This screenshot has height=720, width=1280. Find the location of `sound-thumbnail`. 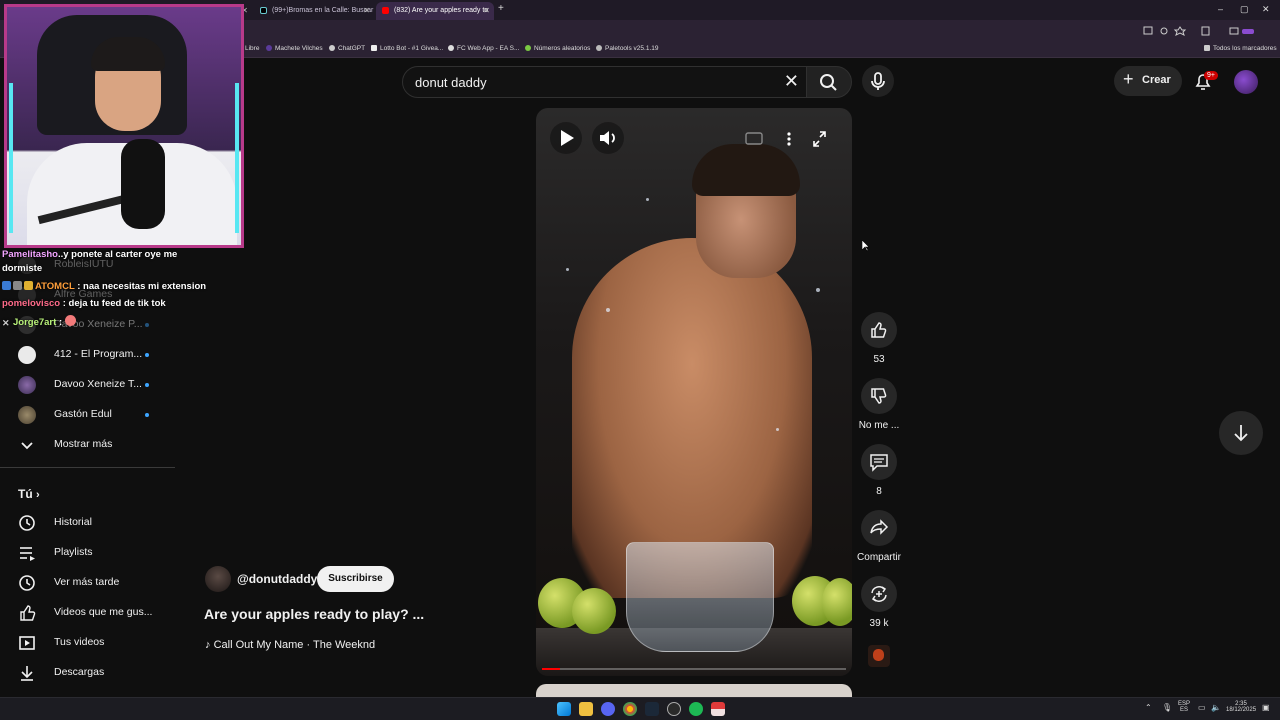

sound-thumbnail is located at coordinates (879, 656).